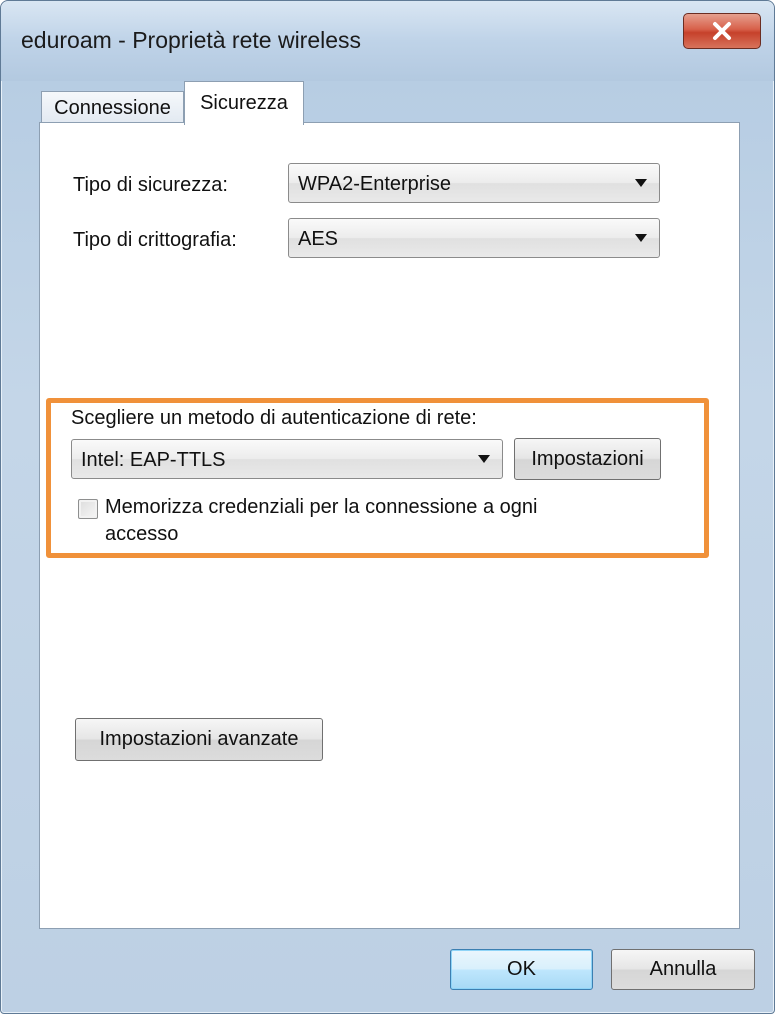 The width and height of the screenshot is (775, 1014). What do you see at coordinates (391, 103) in the screenshot?
I see `tab-strip: Connessione Sicurezza` at bounding box center [391, 103].